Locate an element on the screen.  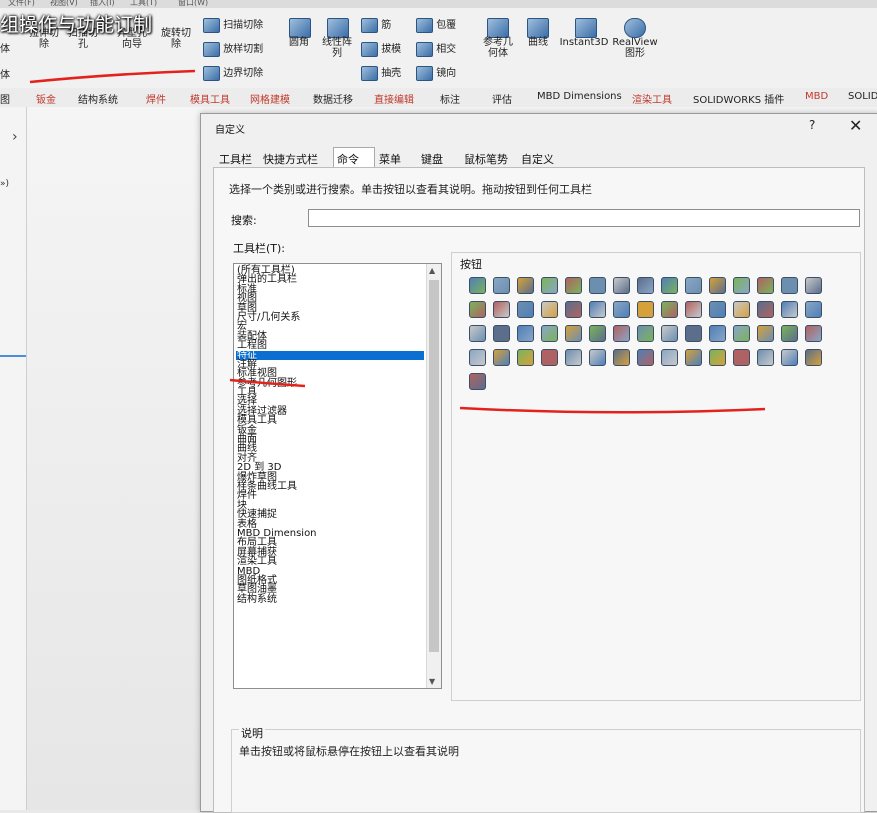
help-button: ? is located at coordinates (812, 125).